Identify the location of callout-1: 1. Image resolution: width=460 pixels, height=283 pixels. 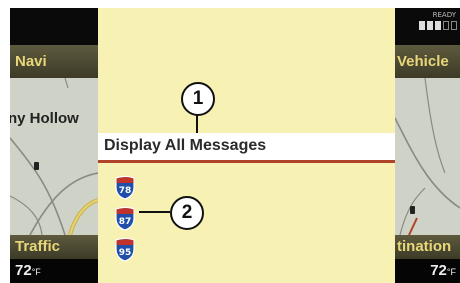
(198, 99).